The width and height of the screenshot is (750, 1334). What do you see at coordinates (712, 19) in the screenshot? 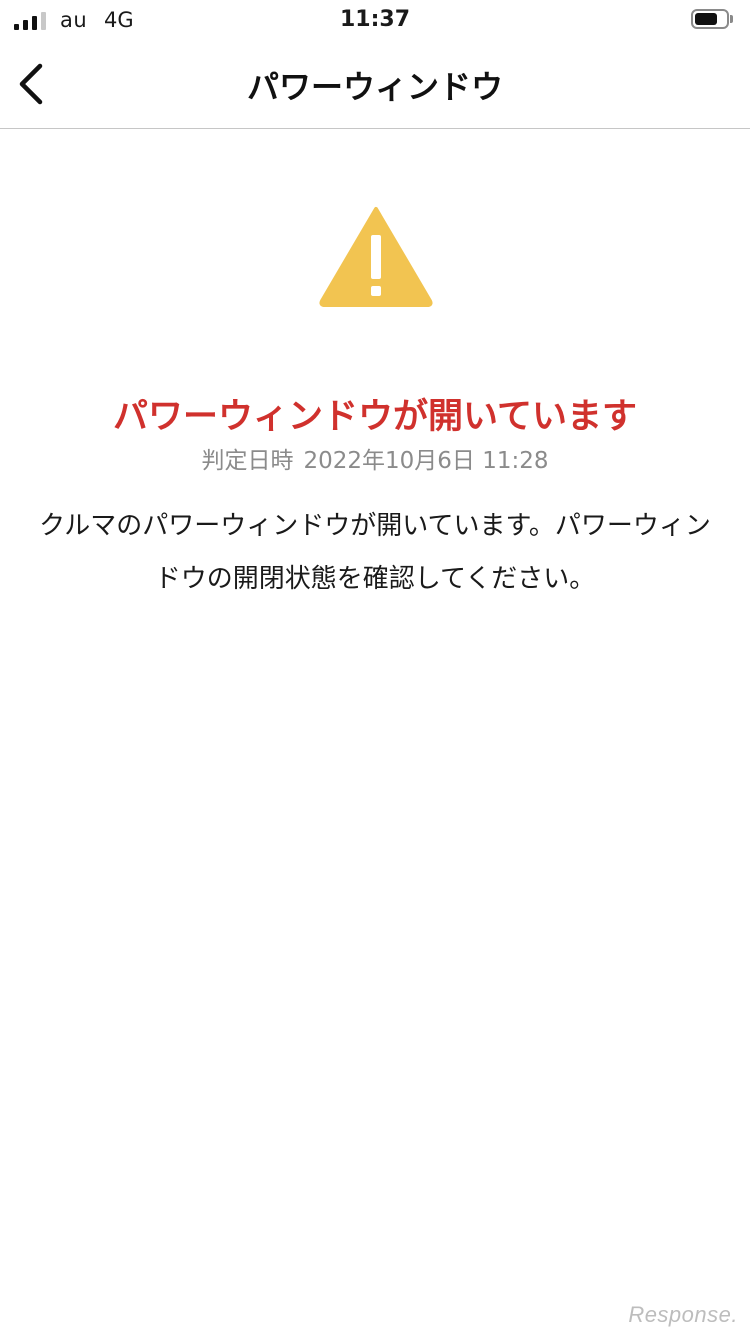
I see `battery-icon` at bounding box center [712, 19].